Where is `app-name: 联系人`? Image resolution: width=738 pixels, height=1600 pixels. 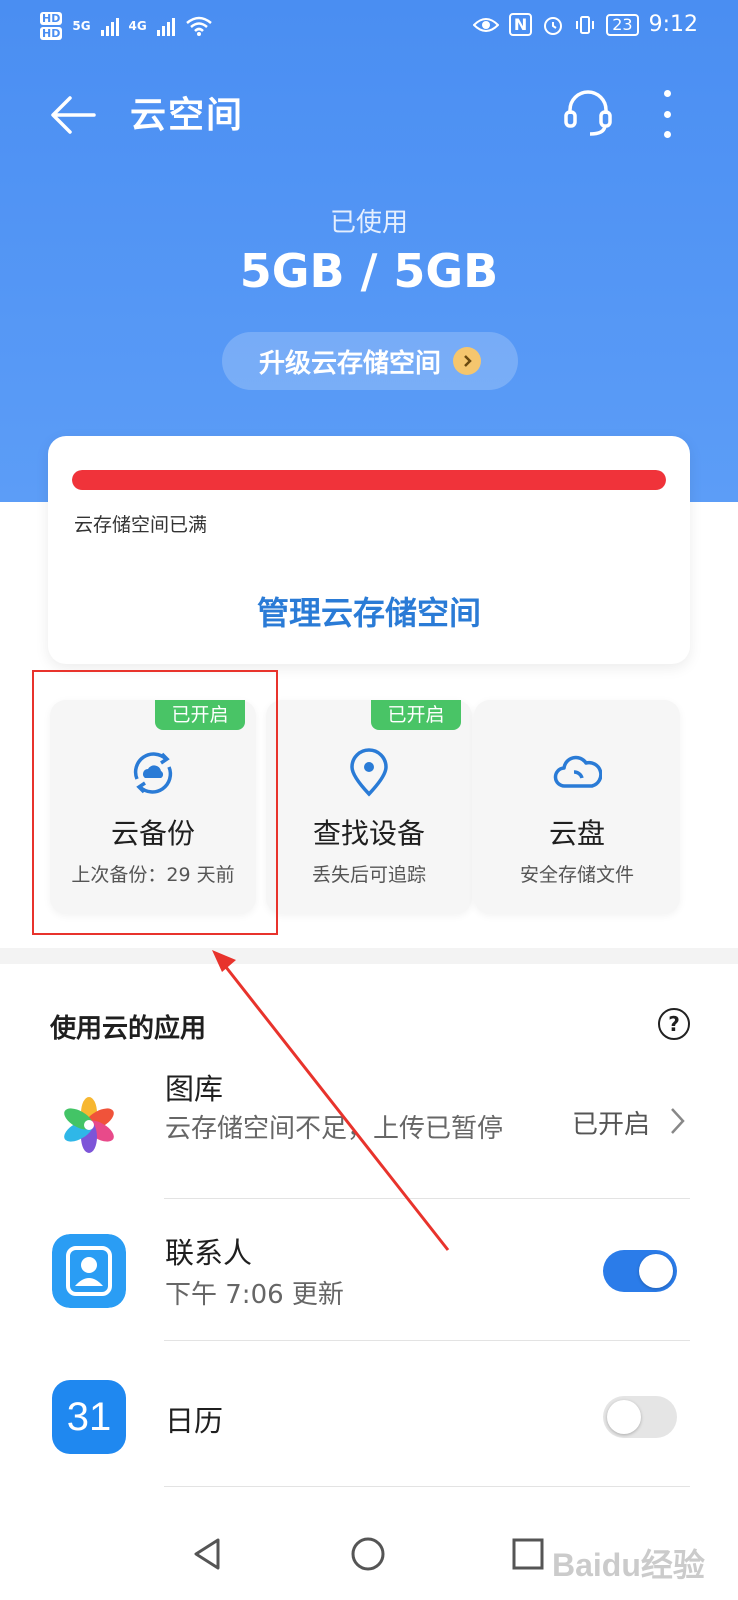
app-name: 联系人 is located at coordinates (209, 1253).